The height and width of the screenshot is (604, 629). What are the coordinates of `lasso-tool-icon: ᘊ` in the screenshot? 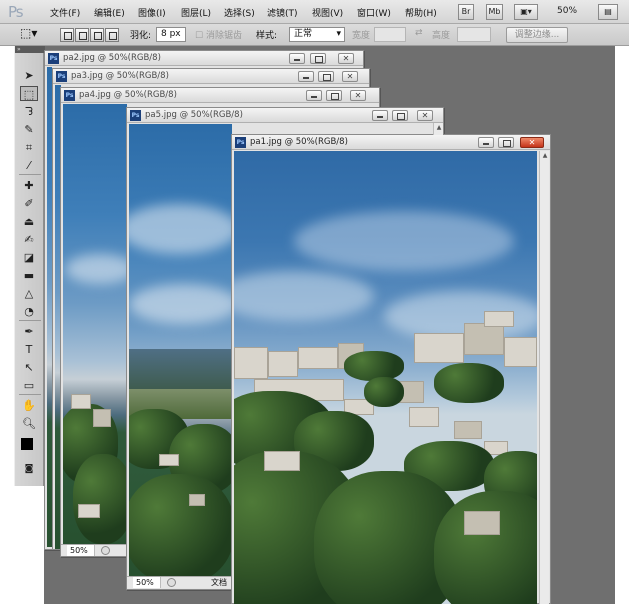 It's located at (29, 111).